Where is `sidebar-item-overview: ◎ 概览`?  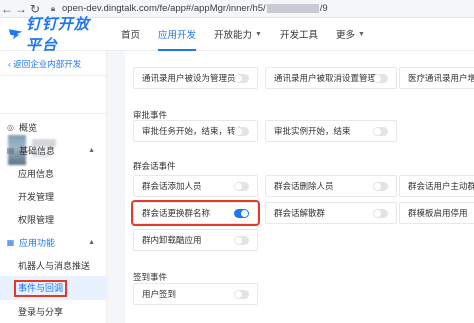 sidebar-item-overview: ◎ 概览 is located at coordinates (53, 127).